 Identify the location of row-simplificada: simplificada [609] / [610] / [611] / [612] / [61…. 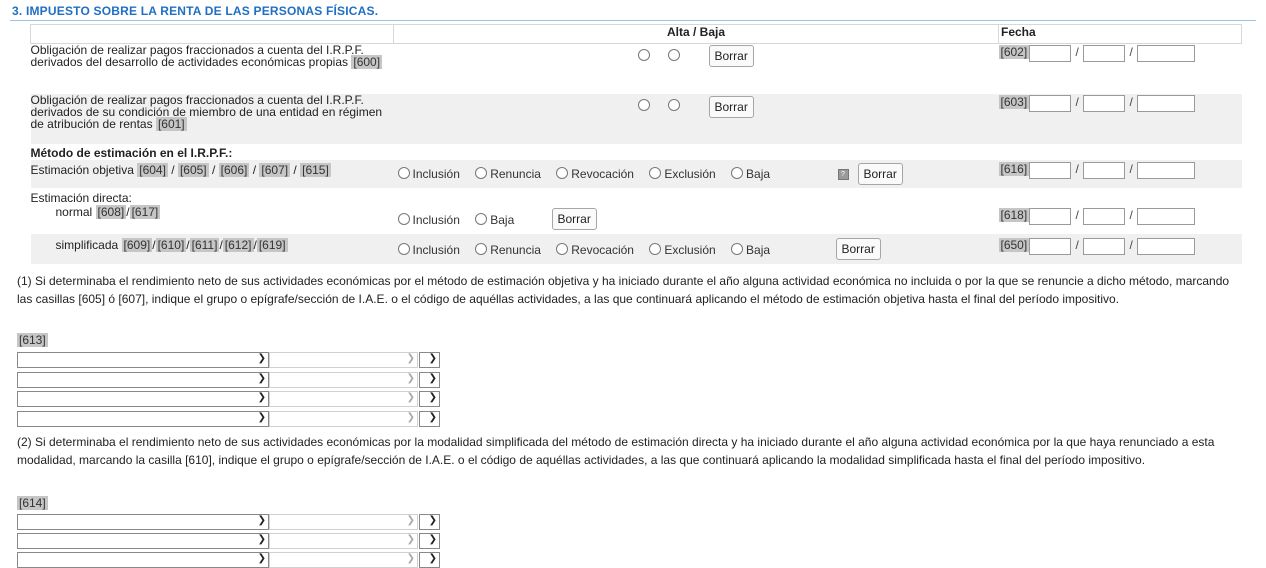
(636, 248).